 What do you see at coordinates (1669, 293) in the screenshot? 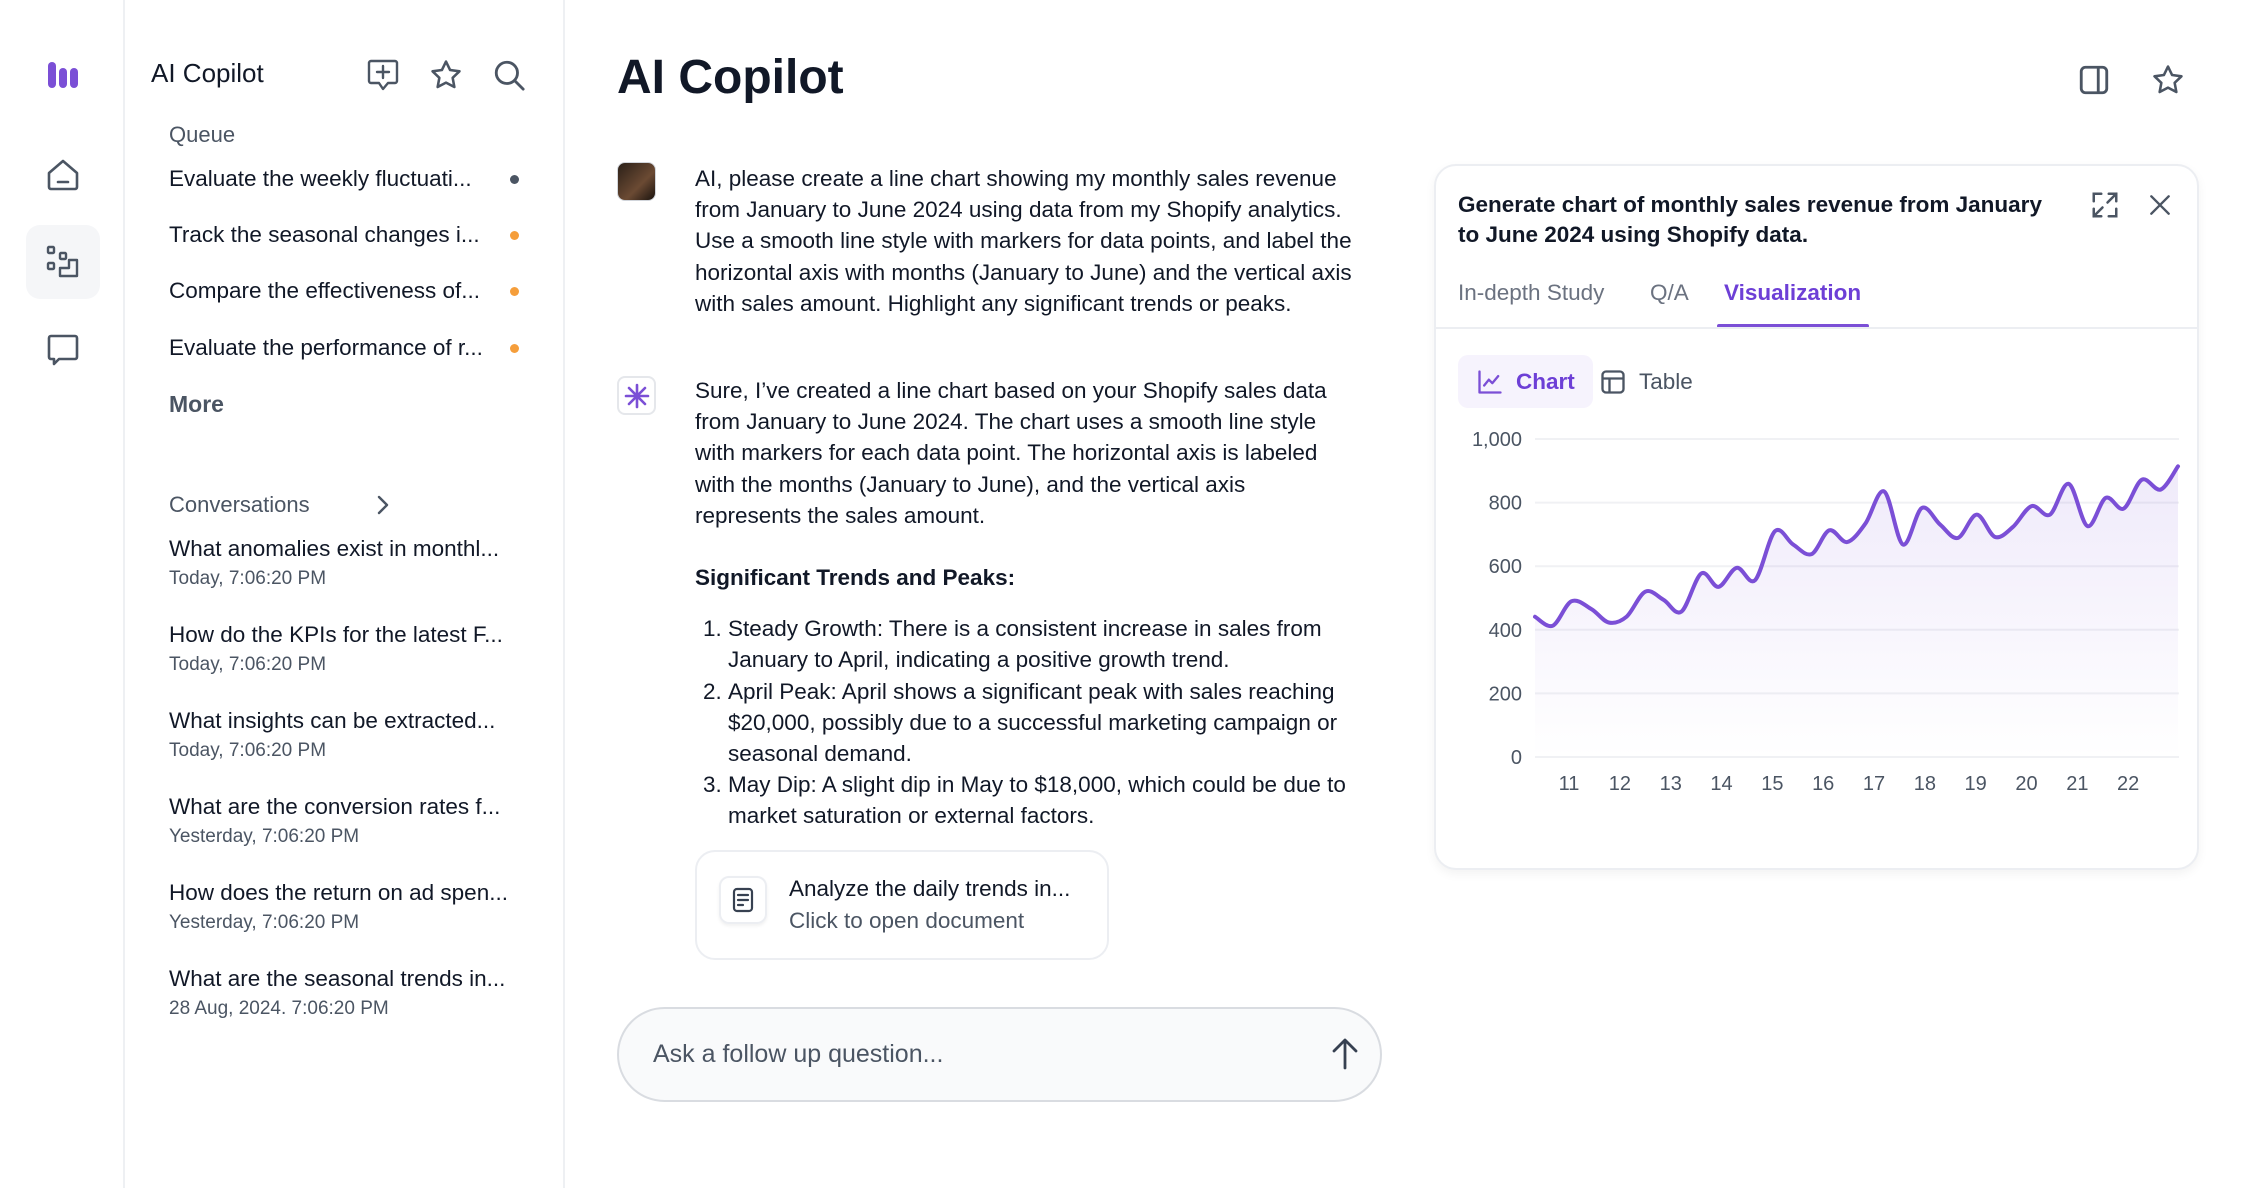
I see `tab-qa: Q/A` at bounding box center [1669, 293].